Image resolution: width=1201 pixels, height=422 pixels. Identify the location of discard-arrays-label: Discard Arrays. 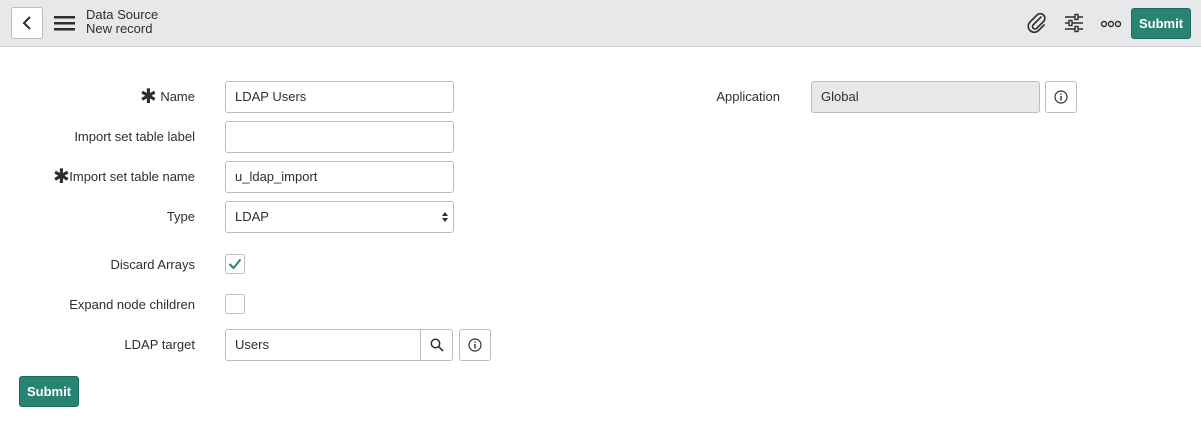
(152, 264).